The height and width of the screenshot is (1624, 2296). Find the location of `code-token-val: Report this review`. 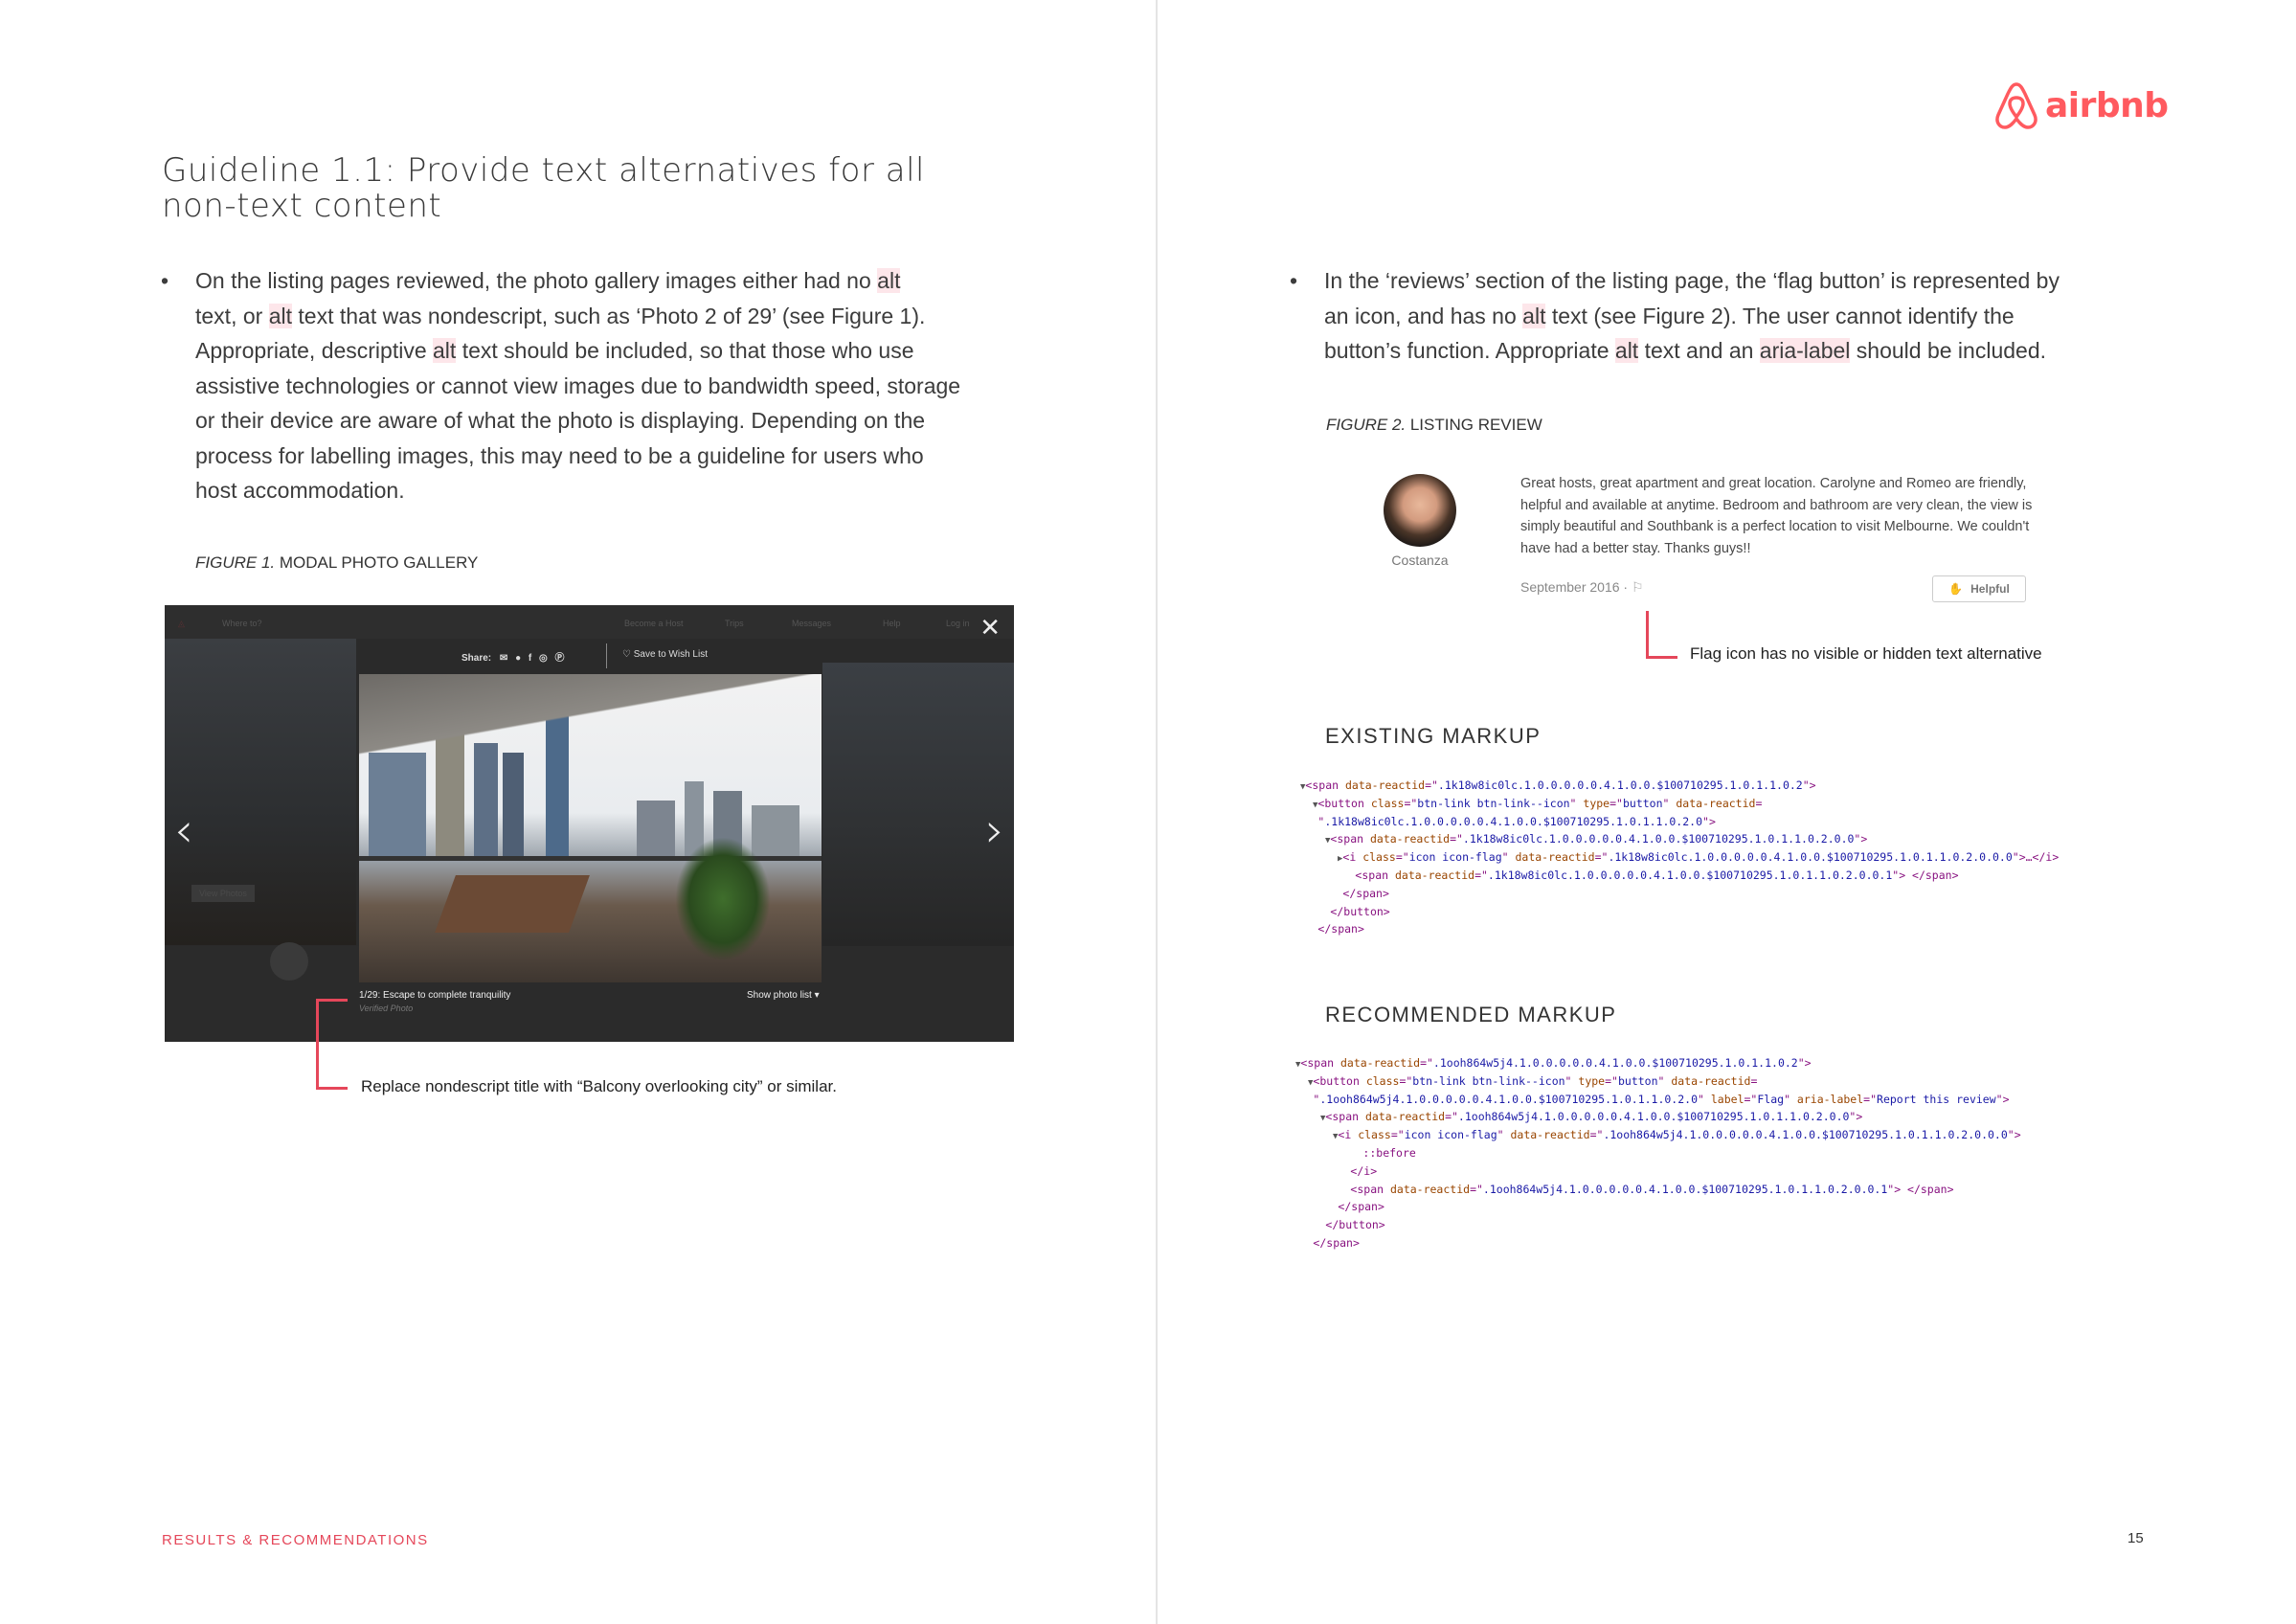

code-token-val: Report this review is located at coordinates (1936, 1099).